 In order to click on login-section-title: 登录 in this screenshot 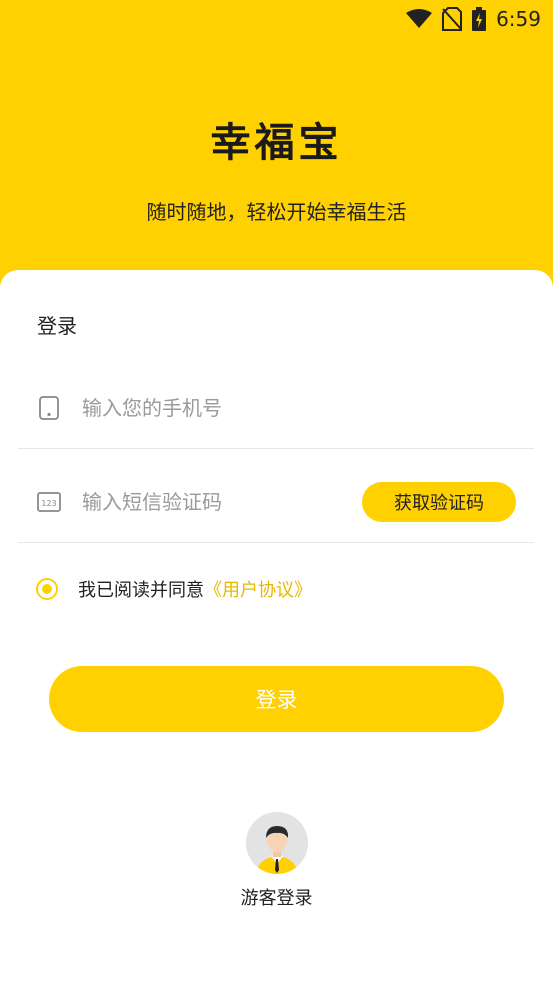, I will do `click(57, 326)`.